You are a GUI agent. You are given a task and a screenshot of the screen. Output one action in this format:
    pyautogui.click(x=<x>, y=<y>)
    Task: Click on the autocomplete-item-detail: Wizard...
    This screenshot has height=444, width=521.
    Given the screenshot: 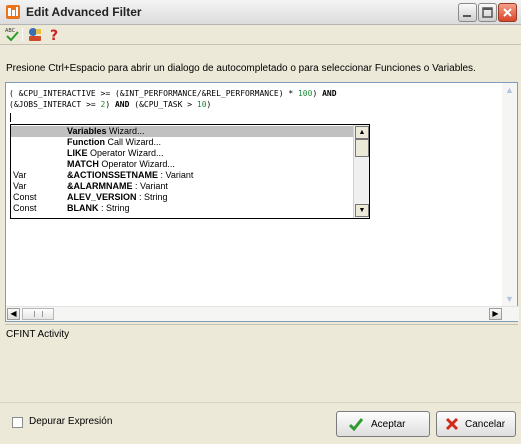 What is the action you would take?
    pyautogui.click(x=125, y=131)
    